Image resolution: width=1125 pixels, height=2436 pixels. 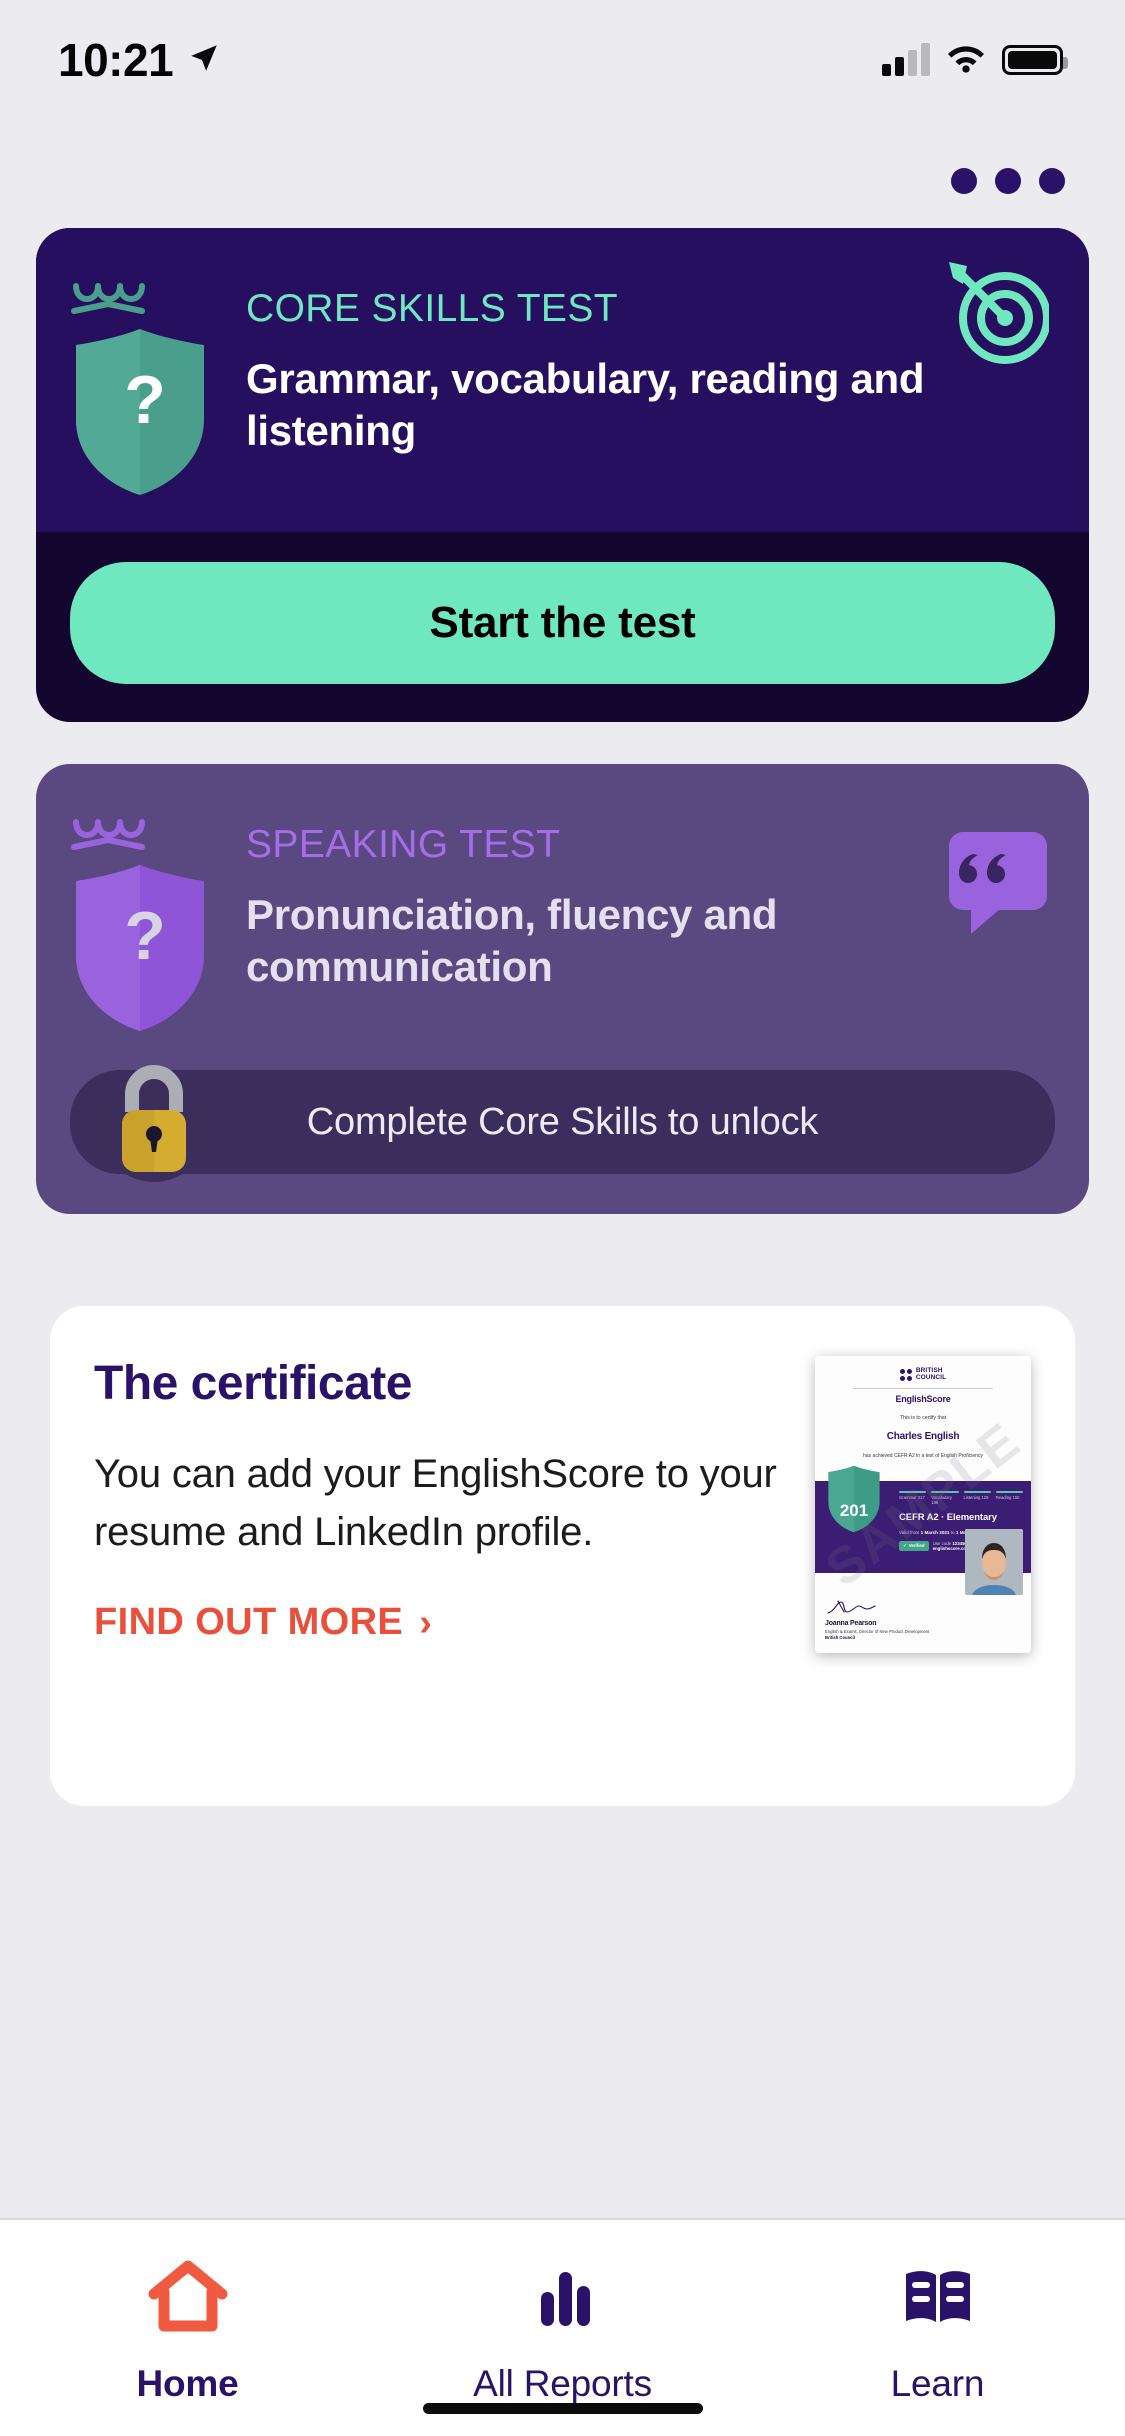 I want to click on british-council-wordmark: BRITISH COUNCIL, so click(x=931, y=1374).